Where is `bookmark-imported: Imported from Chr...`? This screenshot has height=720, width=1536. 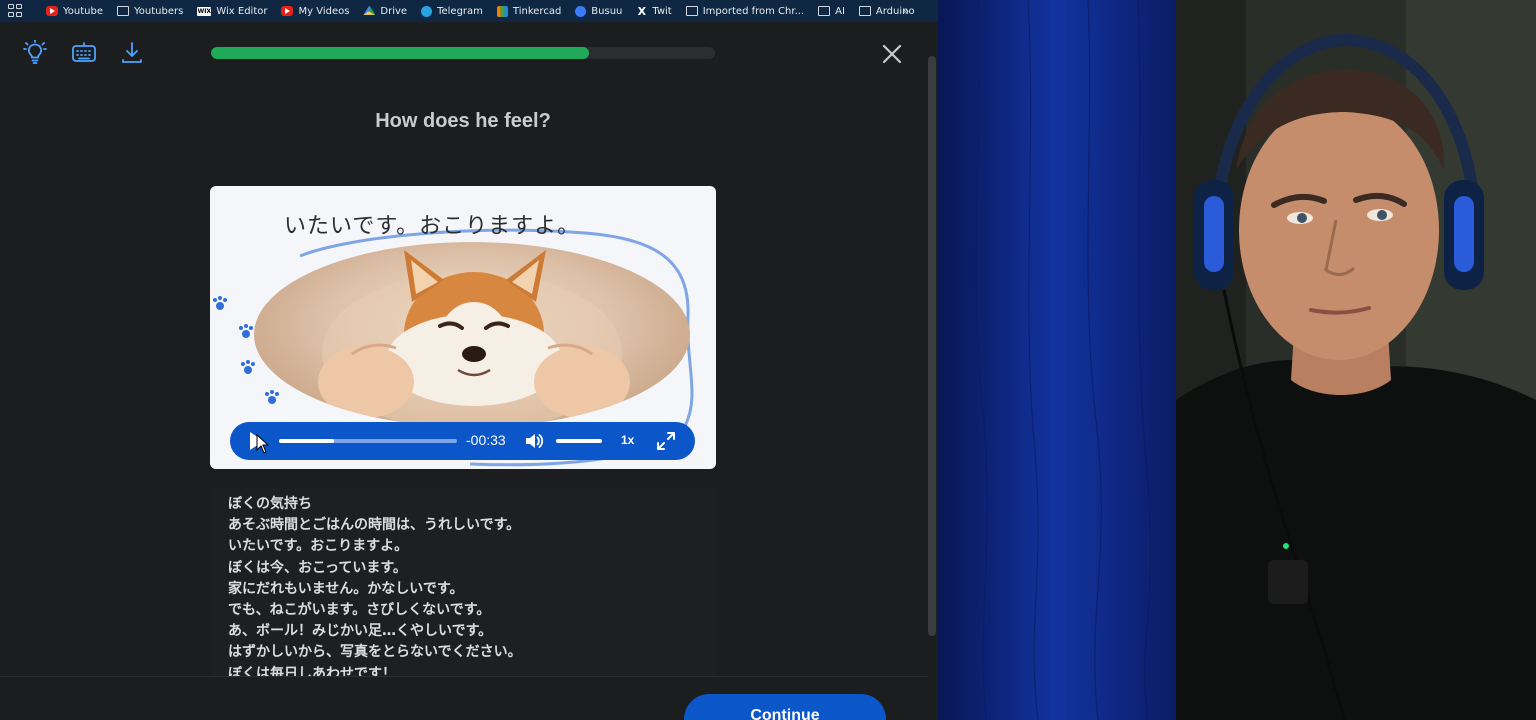 bookmark-imported: Imported from Chr... is located at coordinates (744, 11).